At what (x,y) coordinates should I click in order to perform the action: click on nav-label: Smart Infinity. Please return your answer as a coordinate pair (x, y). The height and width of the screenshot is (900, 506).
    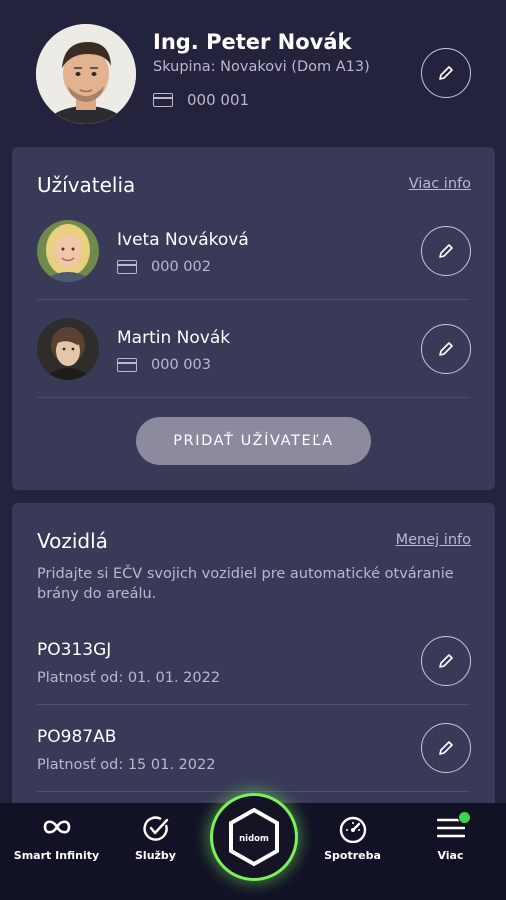
    Looking at the image, I should click on (56, 855).